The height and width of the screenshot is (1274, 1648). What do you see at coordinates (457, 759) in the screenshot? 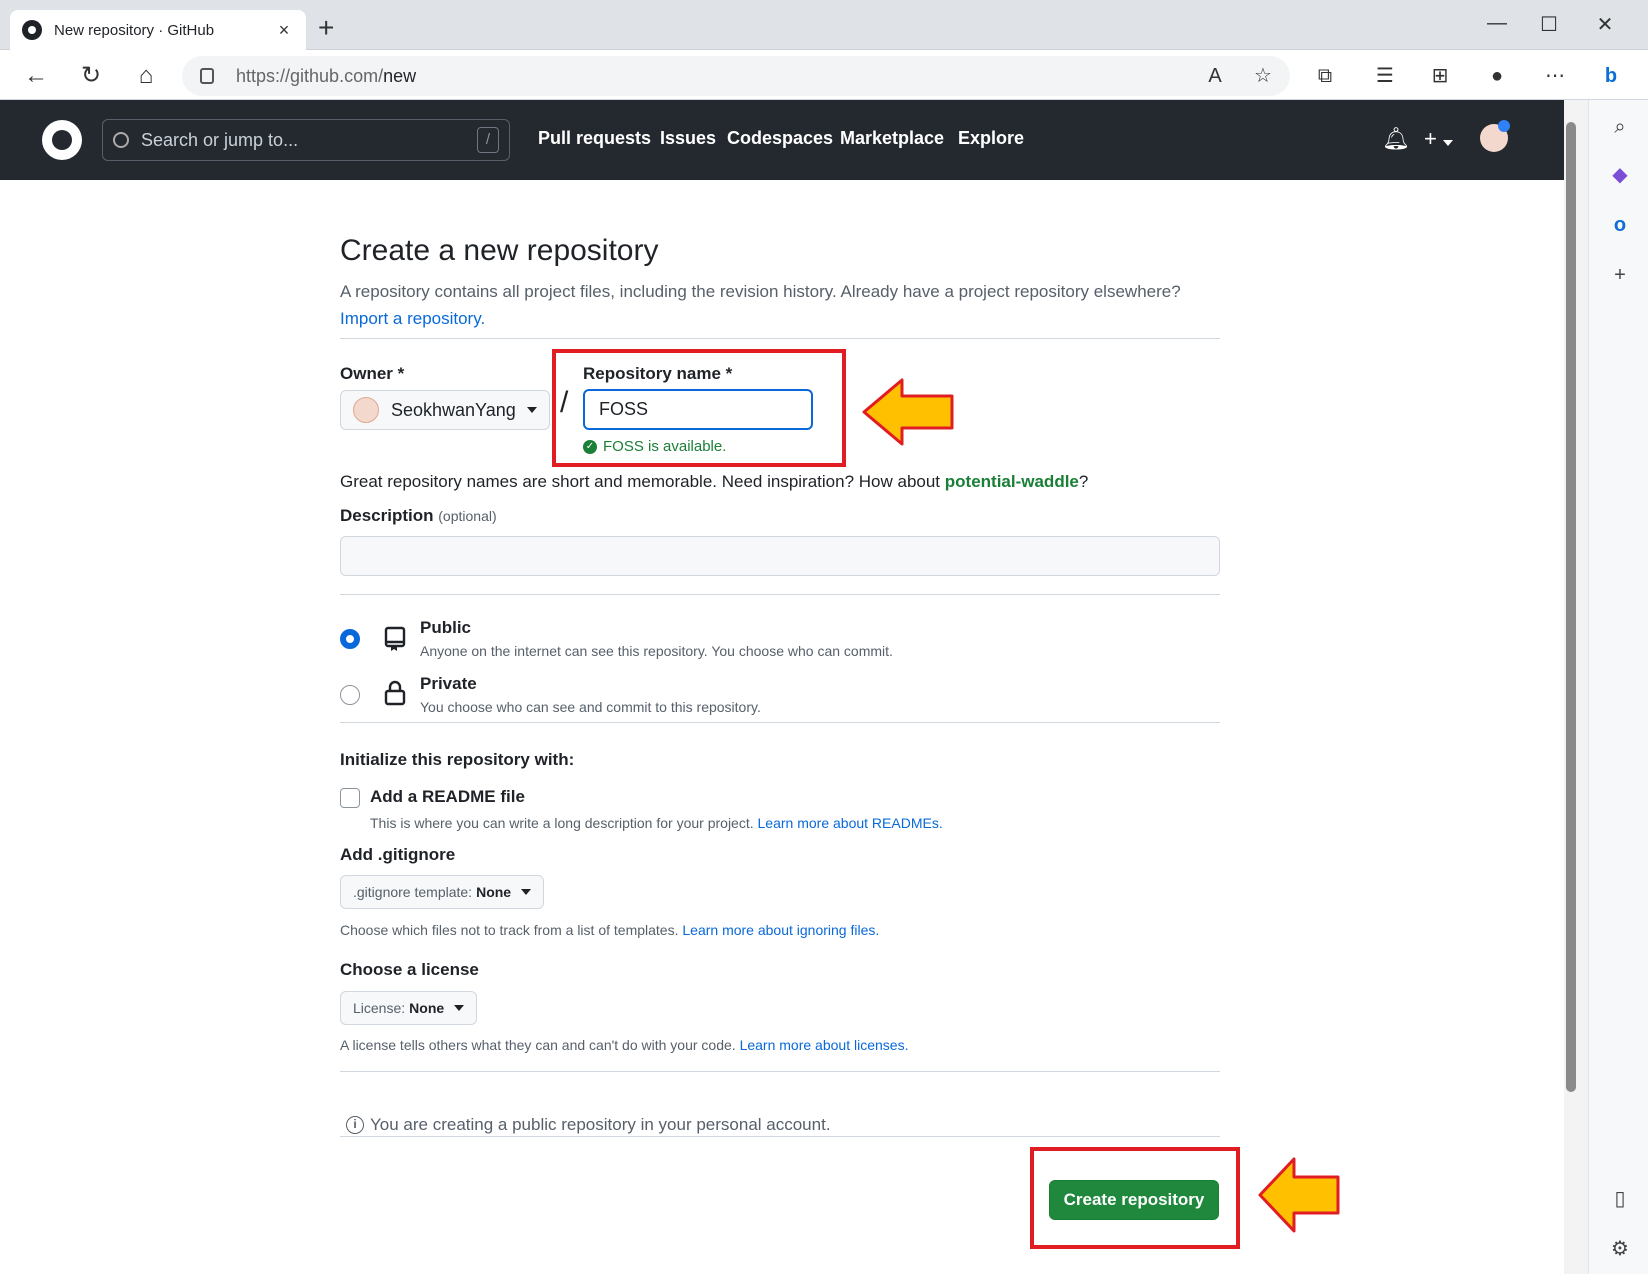
I see `initialize-label: Initialize this repository with:` at bounding box center [457, 759].